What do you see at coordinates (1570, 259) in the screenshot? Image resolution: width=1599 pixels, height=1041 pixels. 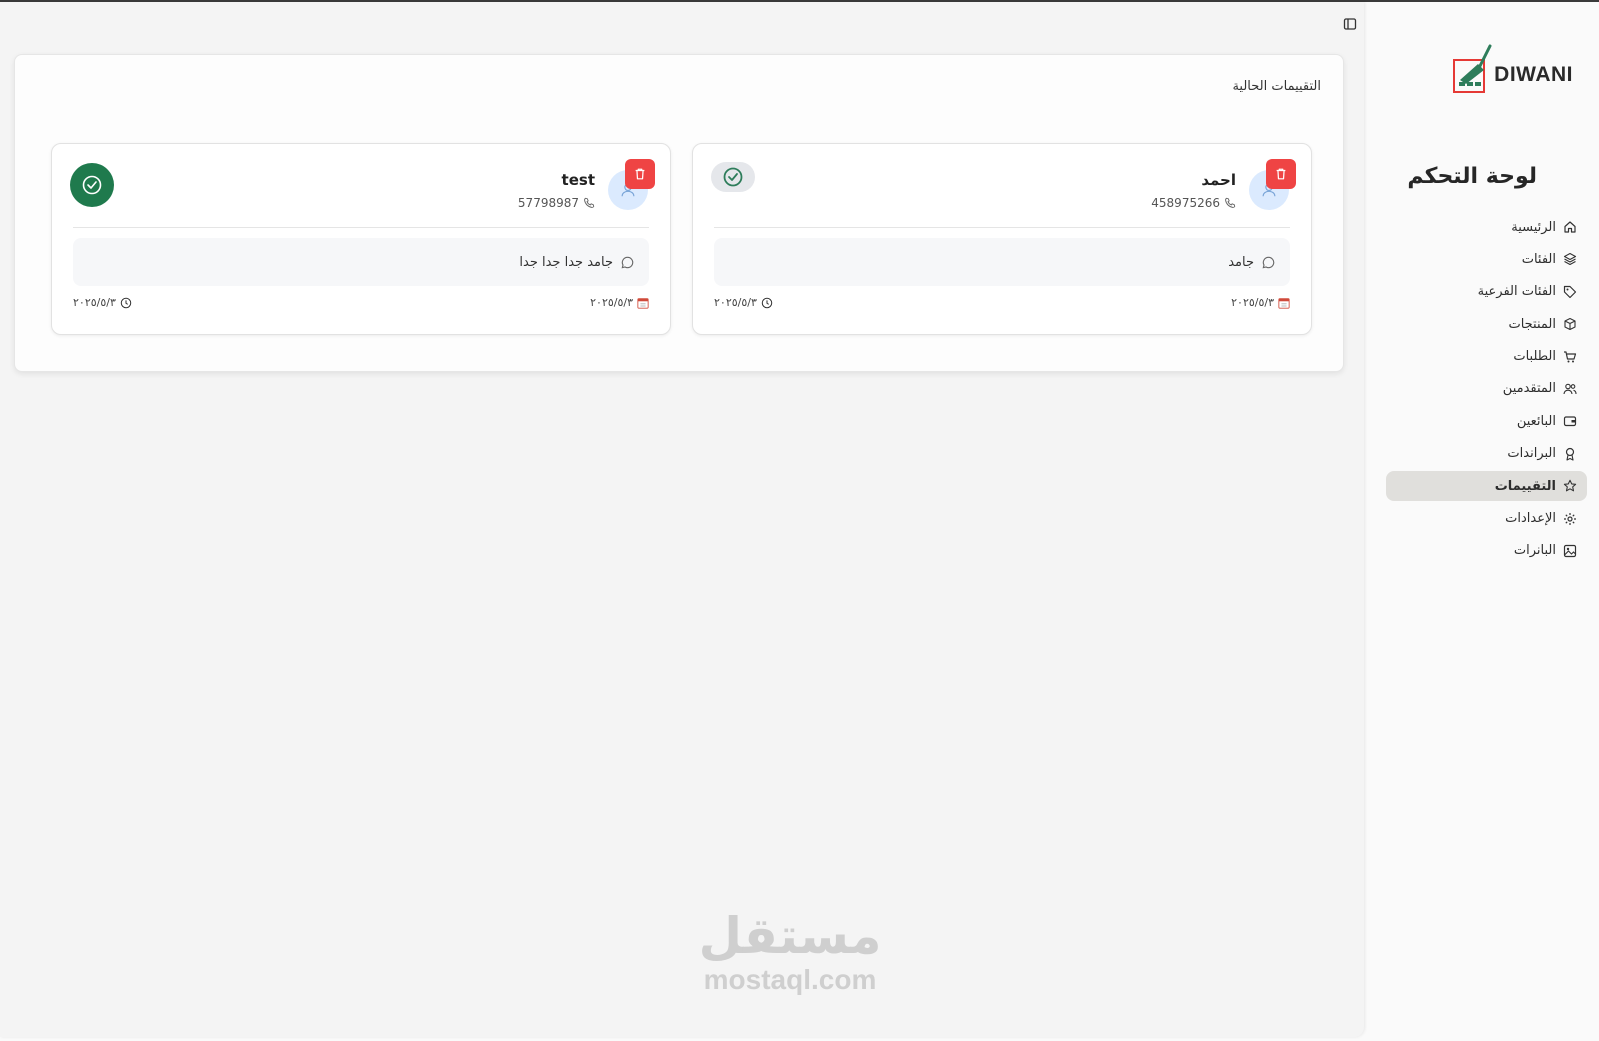 I see `layers-icon` at bounding box center [1570, 259].